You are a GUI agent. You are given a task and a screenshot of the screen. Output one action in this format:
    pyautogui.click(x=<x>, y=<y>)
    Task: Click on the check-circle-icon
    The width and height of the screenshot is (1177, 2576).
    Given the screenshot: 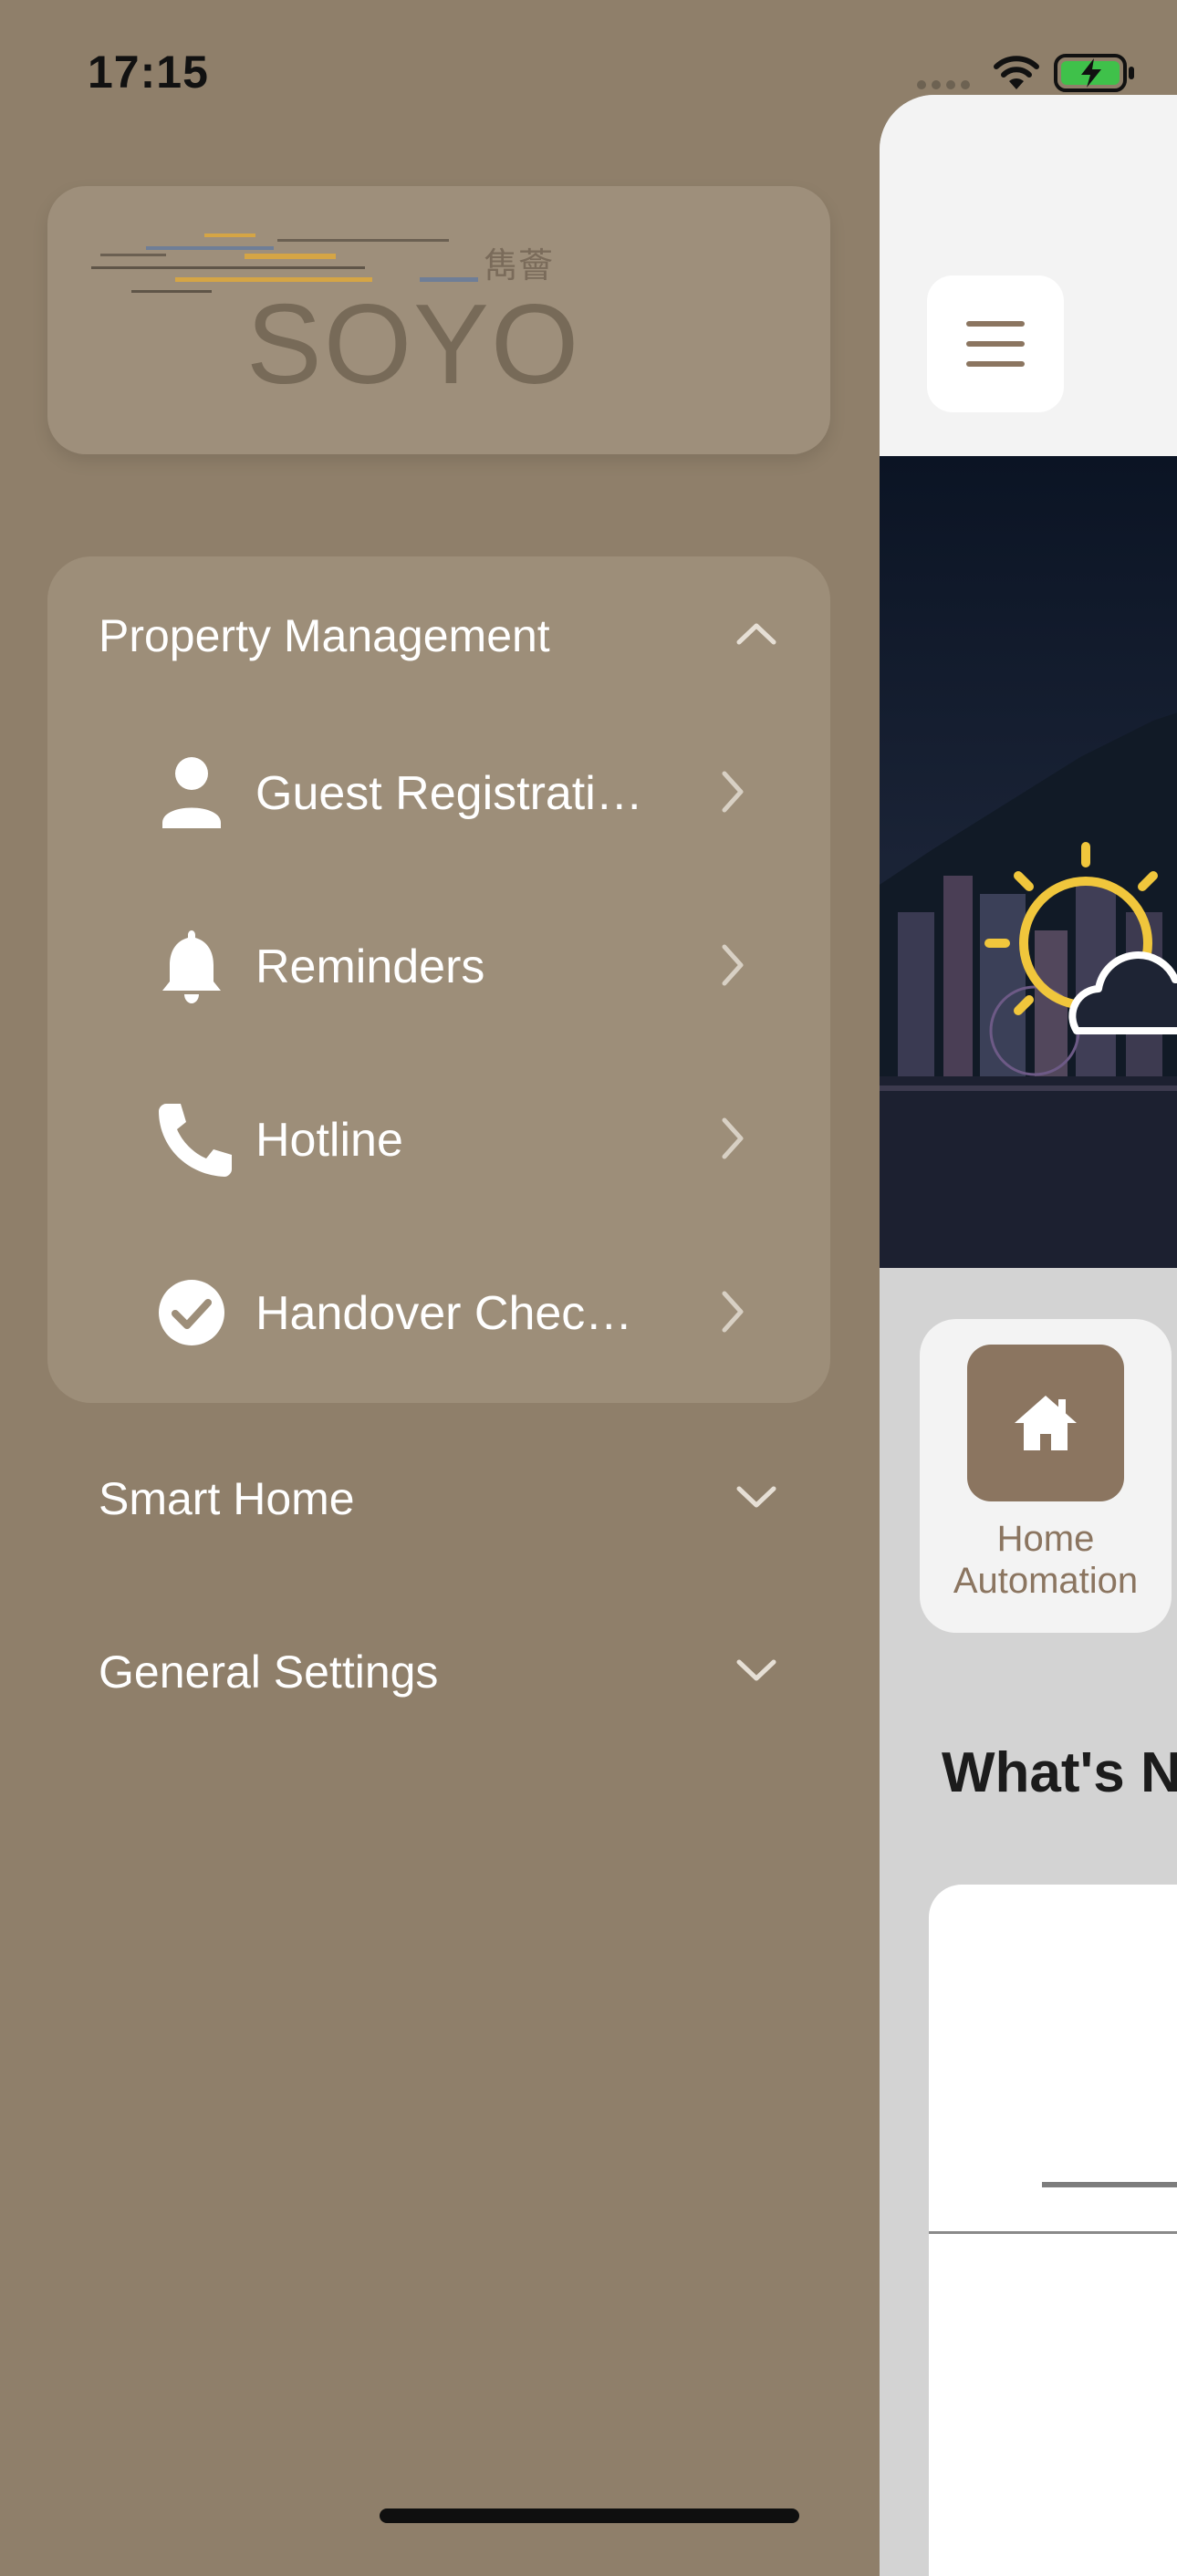 What is the action you would take?
    pyautogui.click(x=192, y=1312)
    